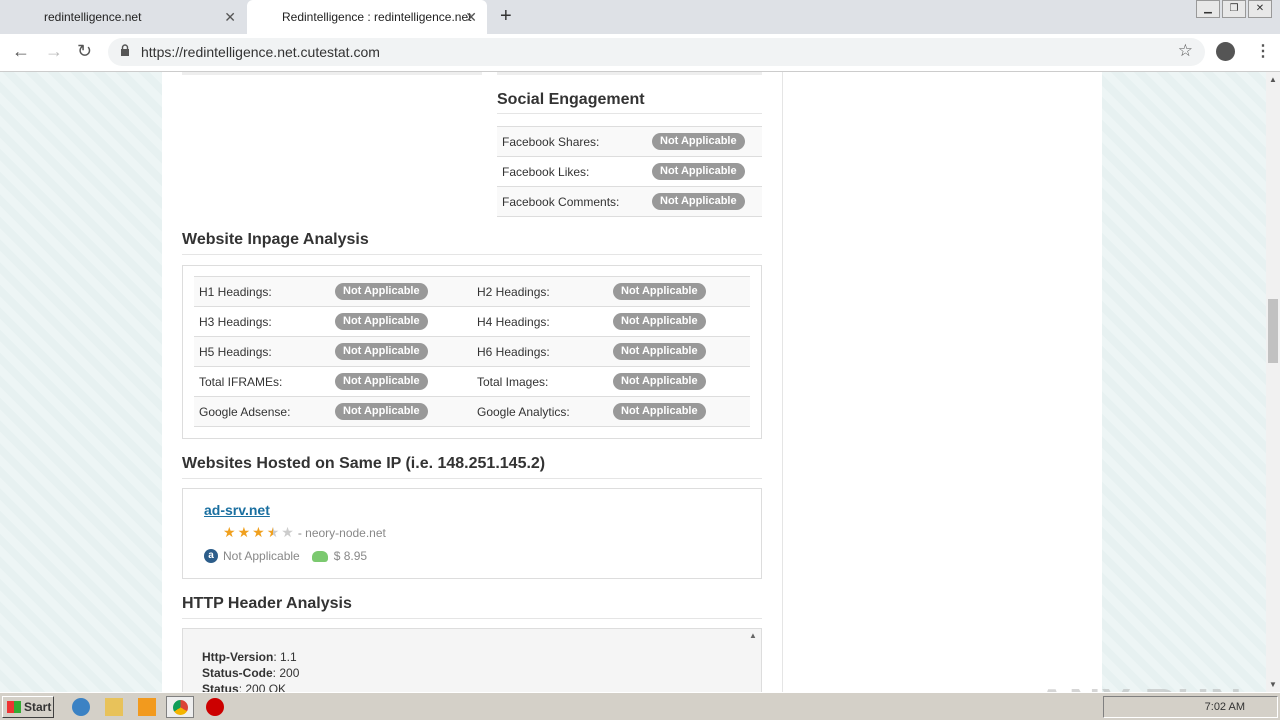  I want to click on clock: 7:02 AM, so click(1224, 707).